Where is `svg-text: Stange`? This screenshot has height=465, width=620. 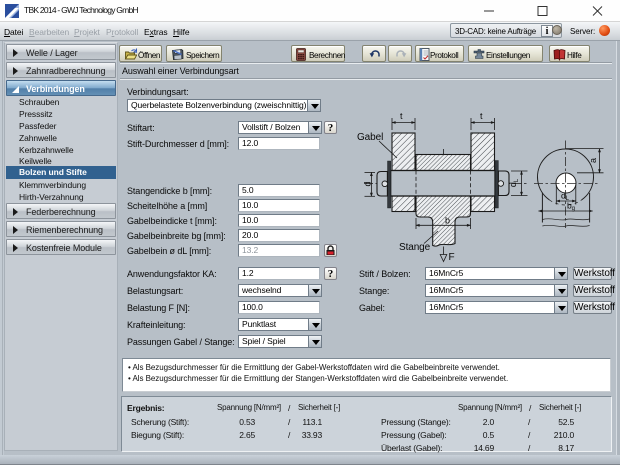 svg-text: Stange is located at coordinates (415, 247).